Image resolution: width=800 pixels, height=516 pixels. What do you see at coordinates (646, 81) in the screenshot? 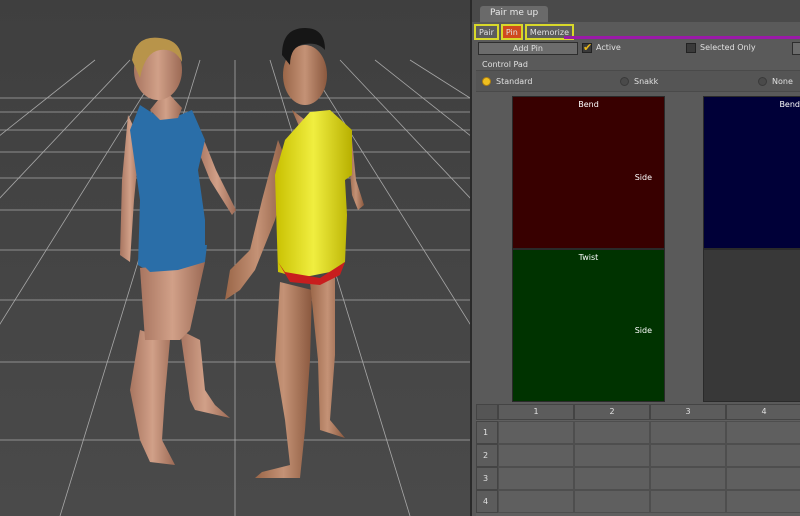
I see `radio-snakk-label: Snakk` at bounding box center [646, 81].